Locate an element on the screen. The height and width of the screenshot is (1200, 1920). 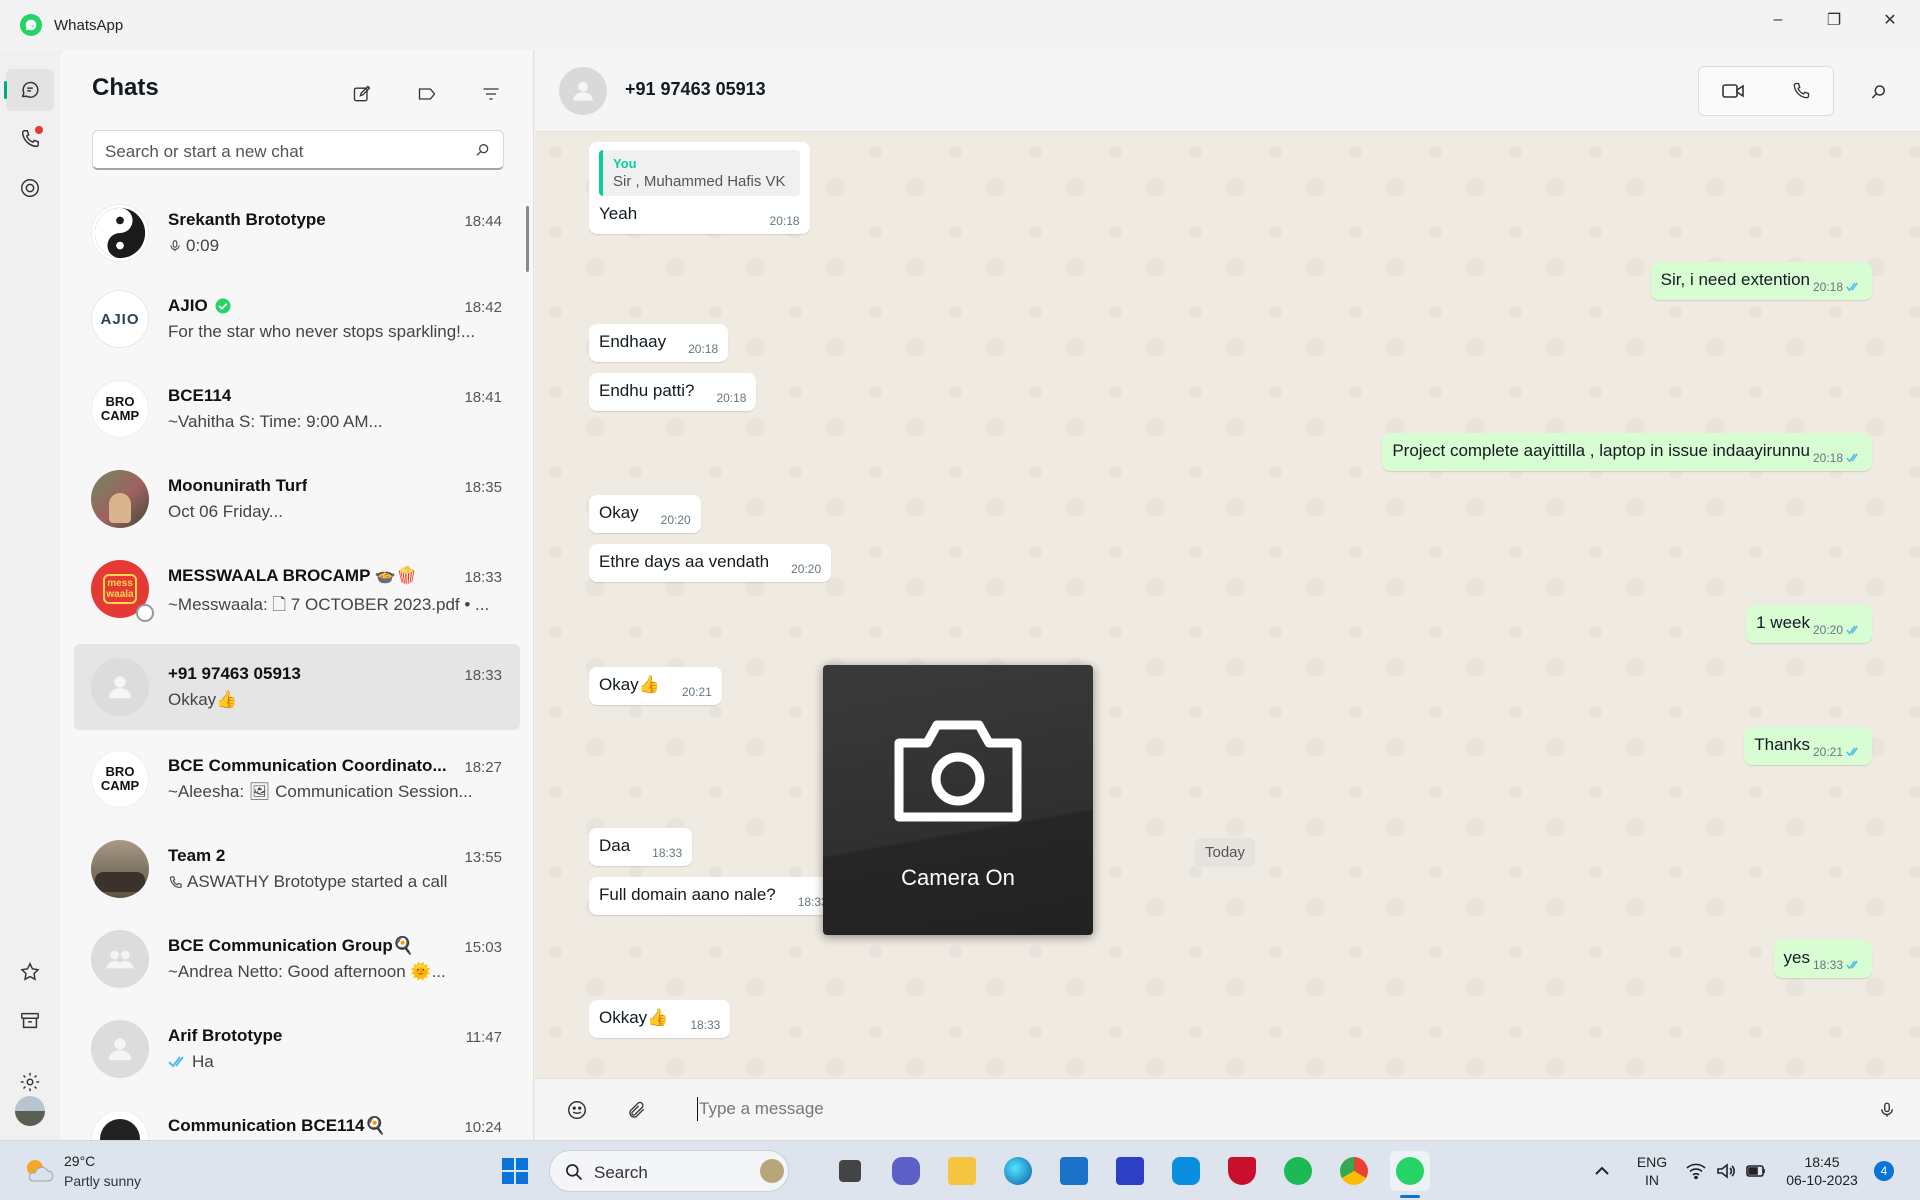
volume-icon is located at coordinates (1726, 1171).